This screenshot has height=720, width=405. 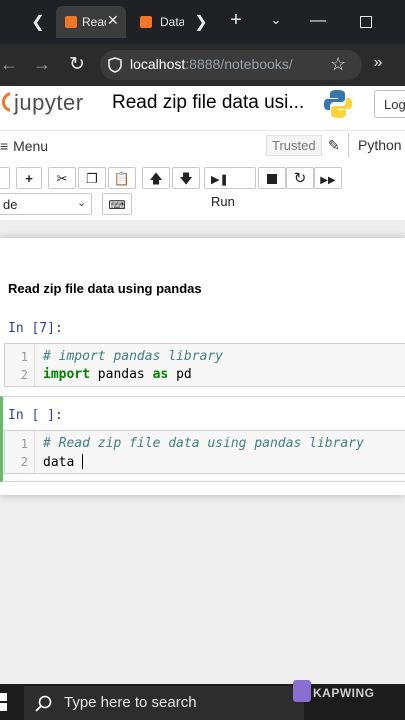 What do you see at coordinates (77, 64) in the screenshot?
I see `reload-icon: ↻` at bounding box center [77, 64].